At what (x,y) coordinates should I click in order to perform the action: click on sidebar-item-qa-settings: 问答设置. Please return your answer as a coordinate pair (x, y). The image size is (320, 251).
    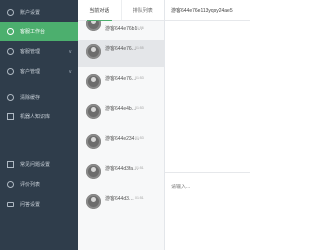
    Looking at the image, I should click on (39, 204).